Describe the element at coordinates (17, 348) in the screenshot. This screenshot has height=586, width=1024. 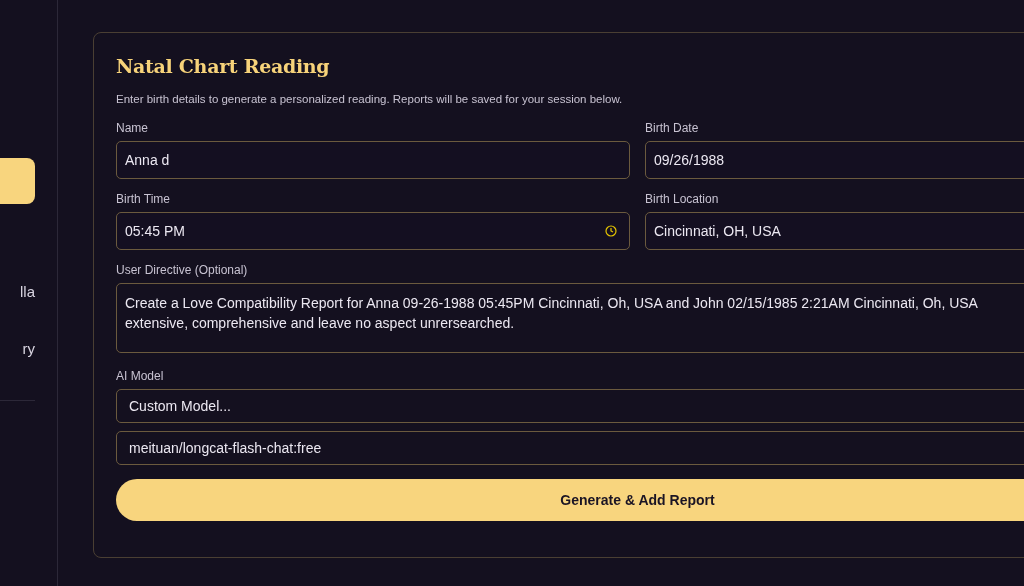
I see `sidebar-item: ry` at that location.